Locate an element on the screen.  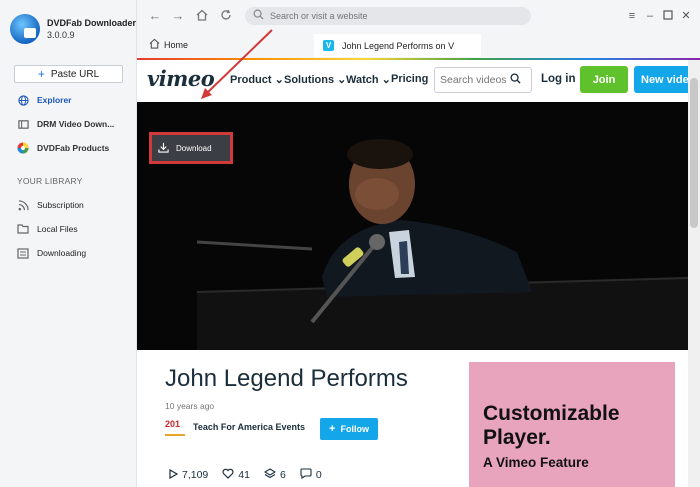
play-icon is located at coordinates (174, 475).